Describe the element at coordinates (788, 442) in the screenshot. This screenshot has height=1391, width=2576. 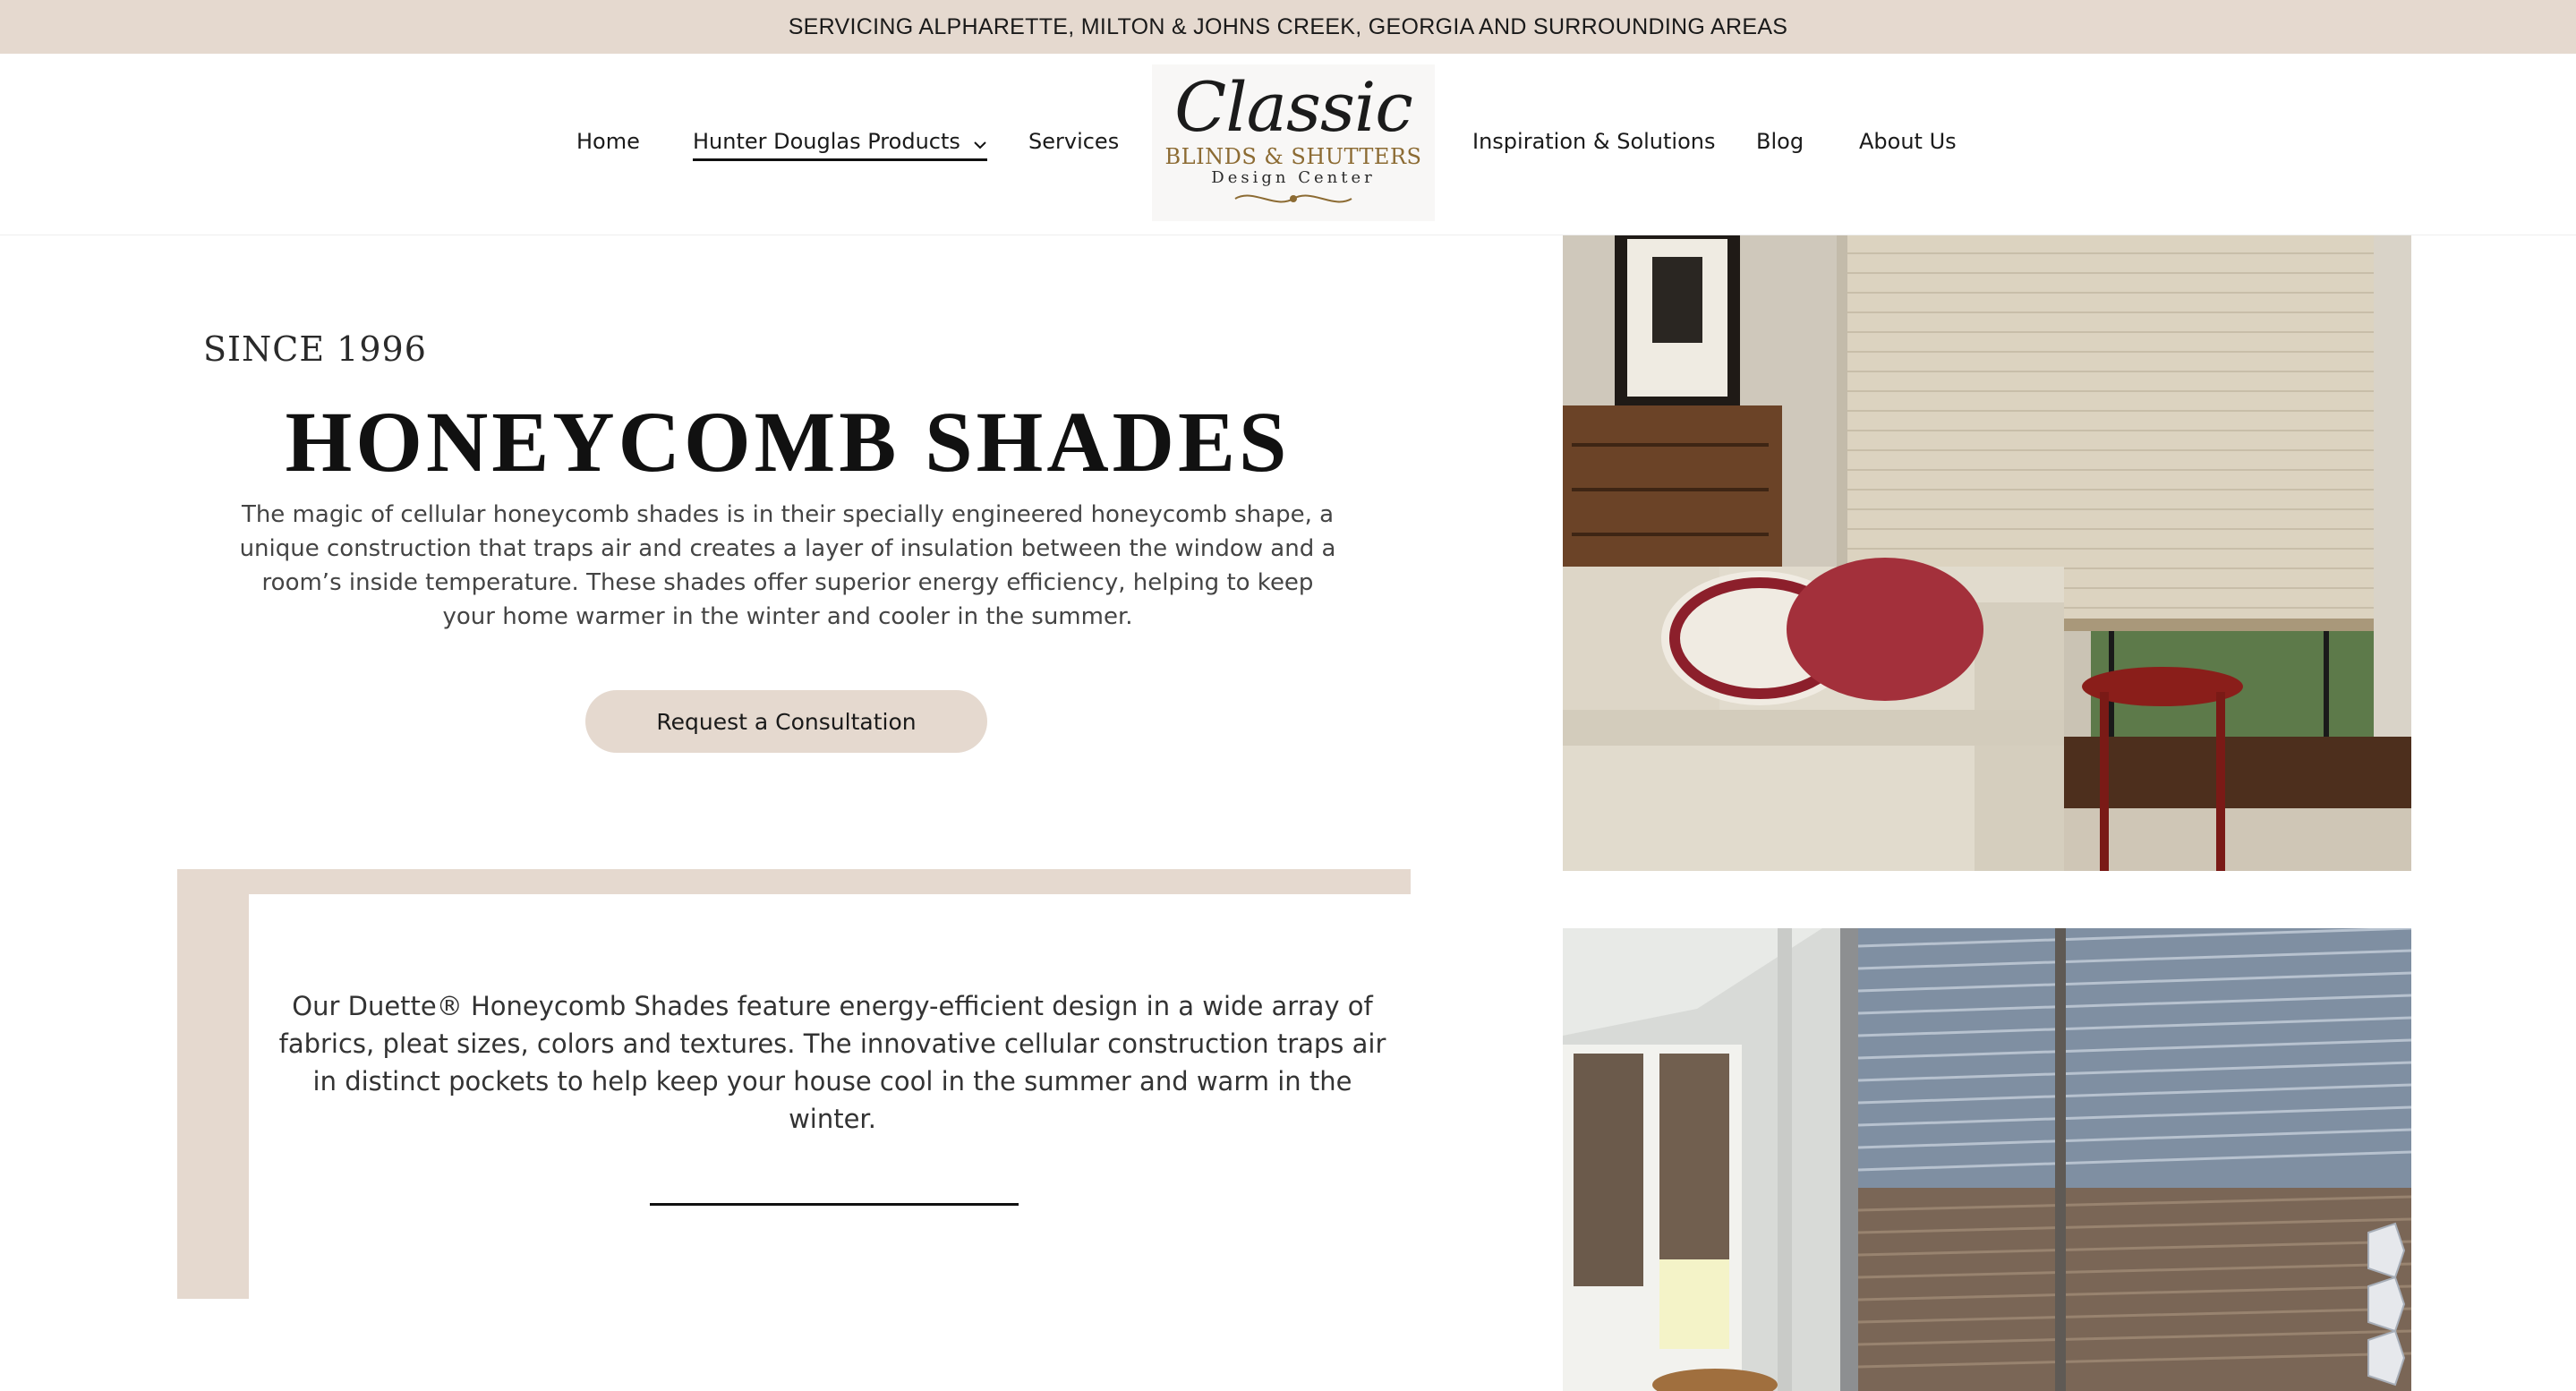
I see `page-title: HONEYCOMB SHADES` at that location.